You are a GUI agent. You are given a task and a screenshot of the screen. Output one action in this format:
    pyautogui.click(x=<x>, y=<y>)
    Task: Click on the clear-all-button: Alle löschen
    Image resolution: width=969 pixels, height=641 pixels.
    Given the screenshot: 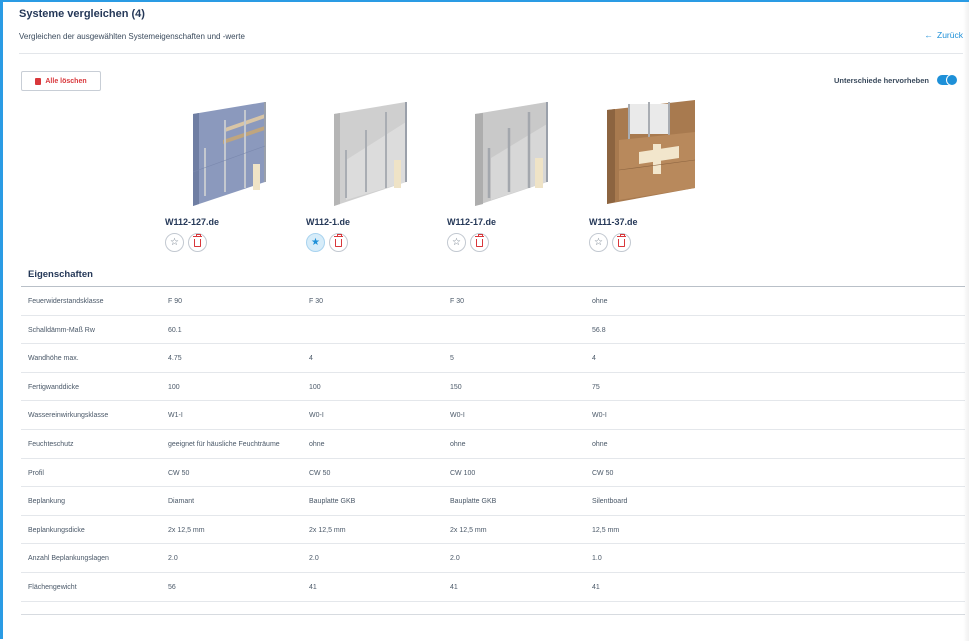 What is the action you would take?
    pyautogui.click(x=61, y=81)
    